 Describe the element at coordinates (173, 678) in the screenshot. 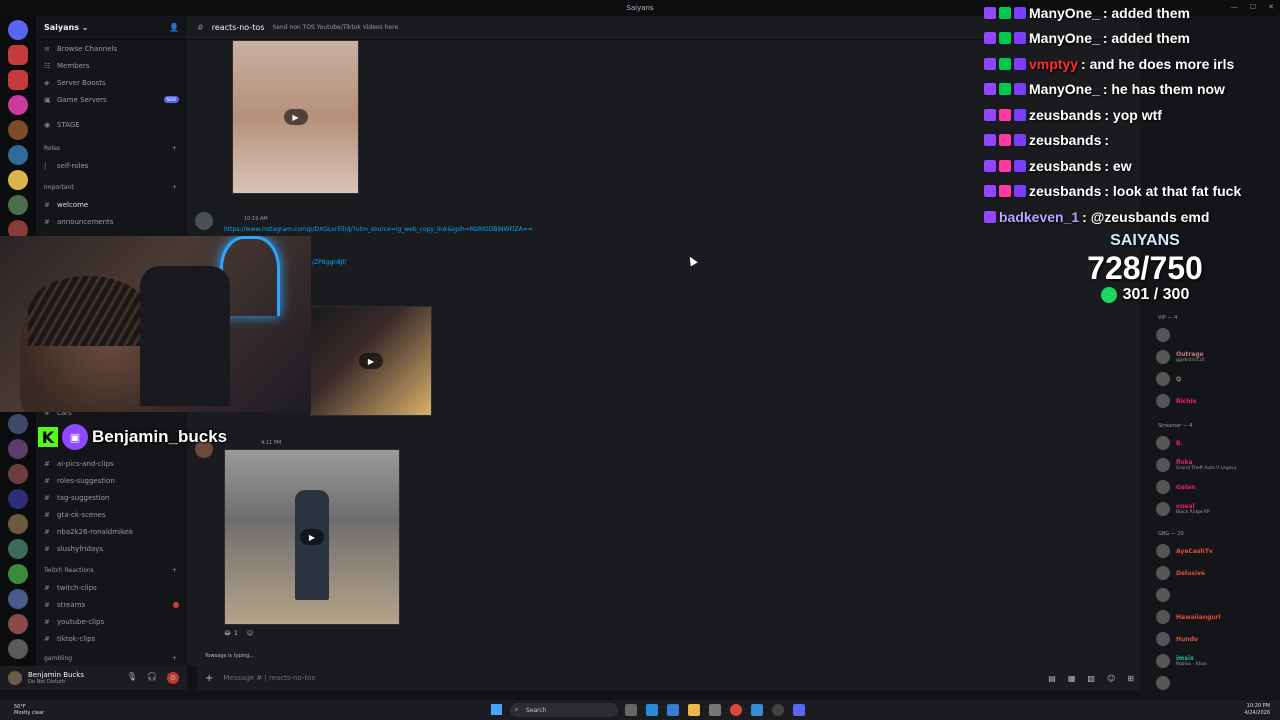

I see `settings-gear-icon: ⚙` at that location.